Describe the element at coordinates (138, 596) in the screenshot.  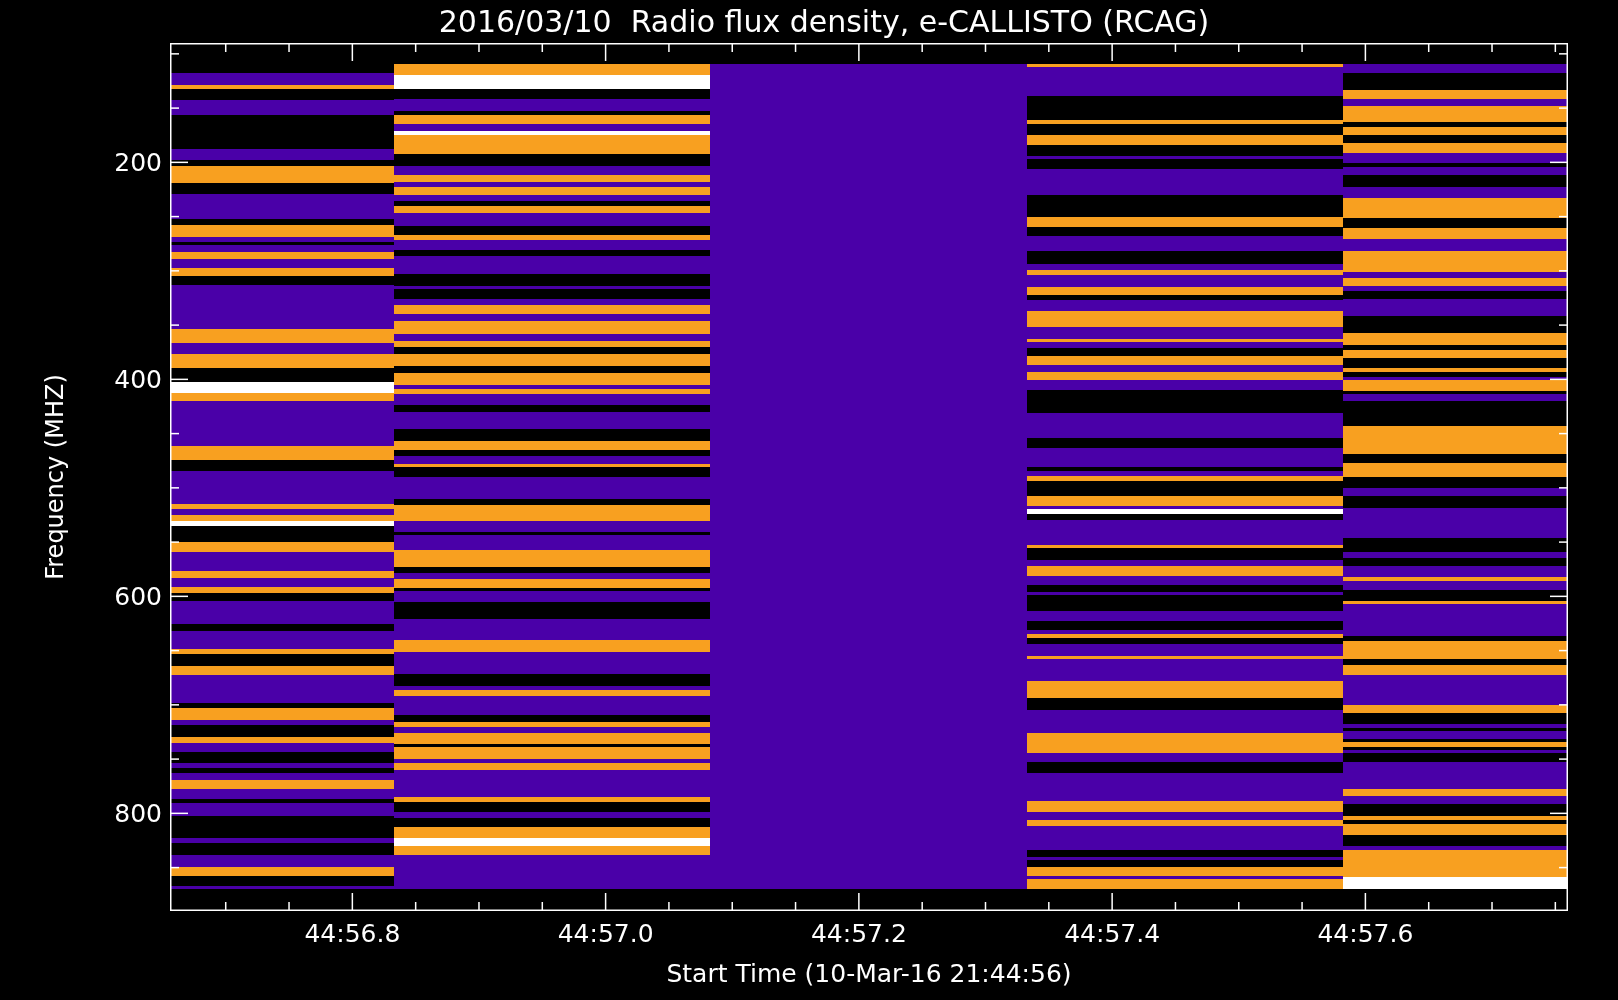
I see `y-tick-label: 600` at that location.